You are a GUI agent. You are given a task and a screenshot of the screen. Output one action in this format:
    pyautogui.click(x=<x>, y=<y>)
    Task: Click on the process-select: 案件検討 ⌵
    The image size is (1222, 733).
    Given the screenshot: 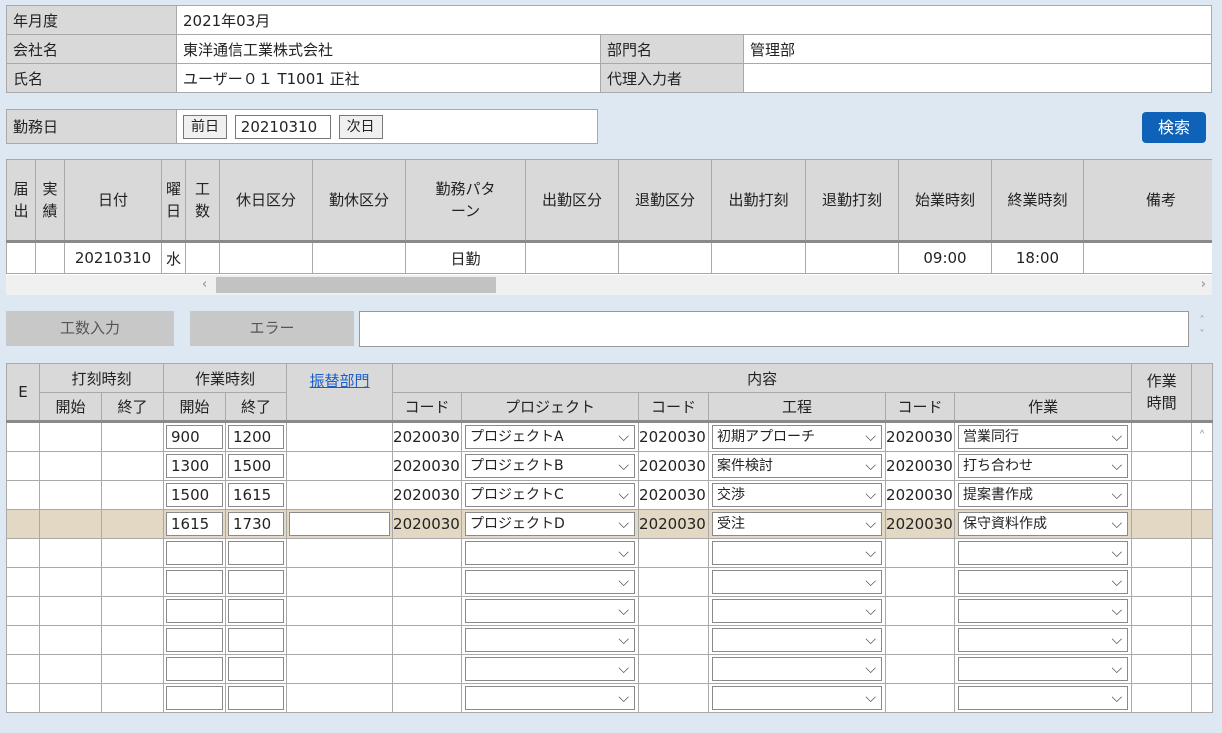 What is the action you would take?
    pyautogui.click(x=797, y=466)
    